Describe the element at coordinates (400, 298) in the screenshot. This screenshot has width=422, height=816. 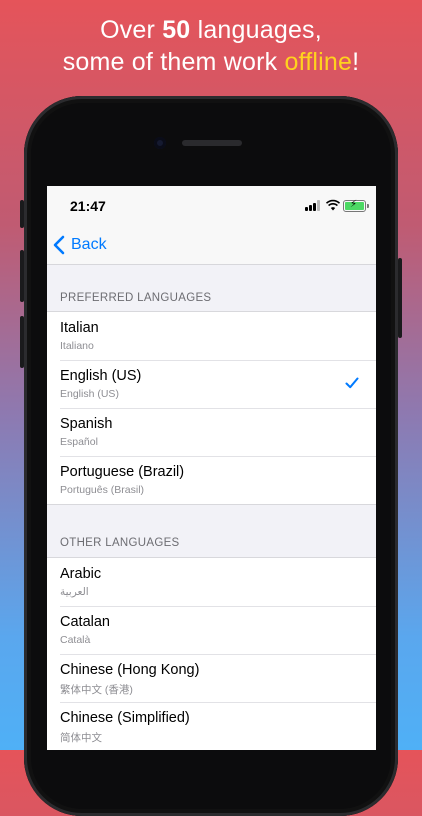
I see `phone-power-button` at that location.